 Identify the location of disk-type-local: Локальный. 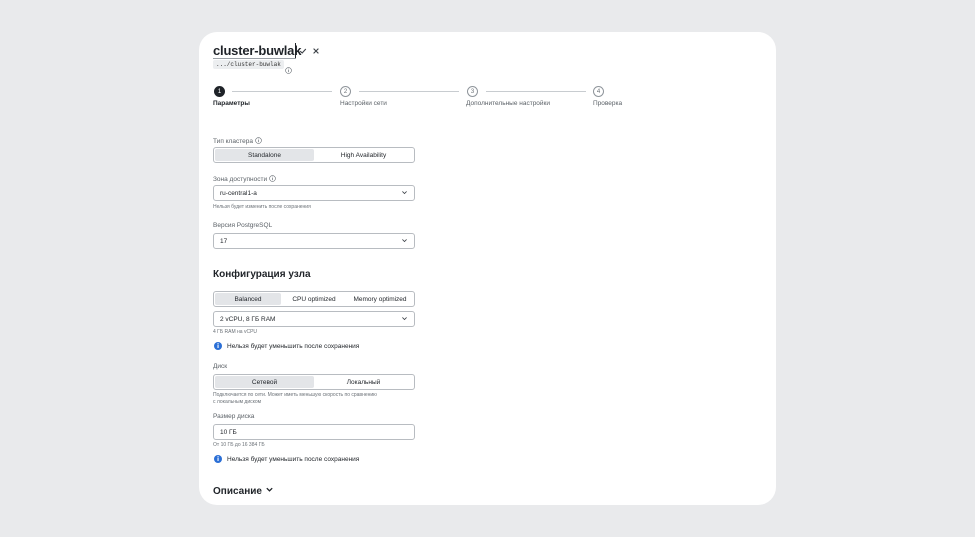
(363, 382).